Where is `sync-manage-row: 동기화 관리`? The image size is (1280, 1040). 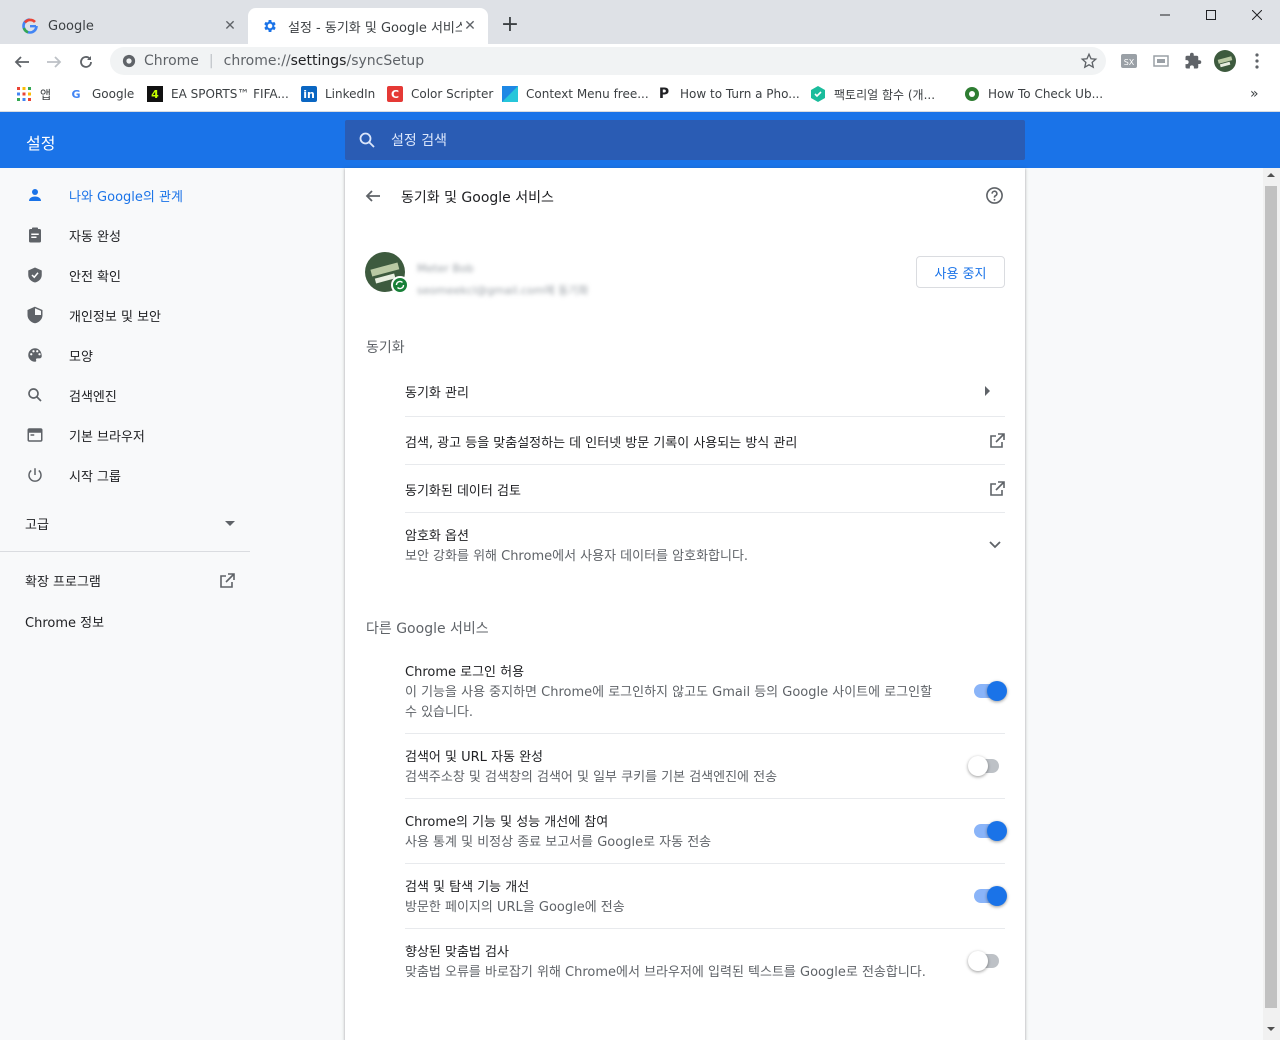
sync-manage-row: 동기화 관리 is located at coordinates (705, 391).